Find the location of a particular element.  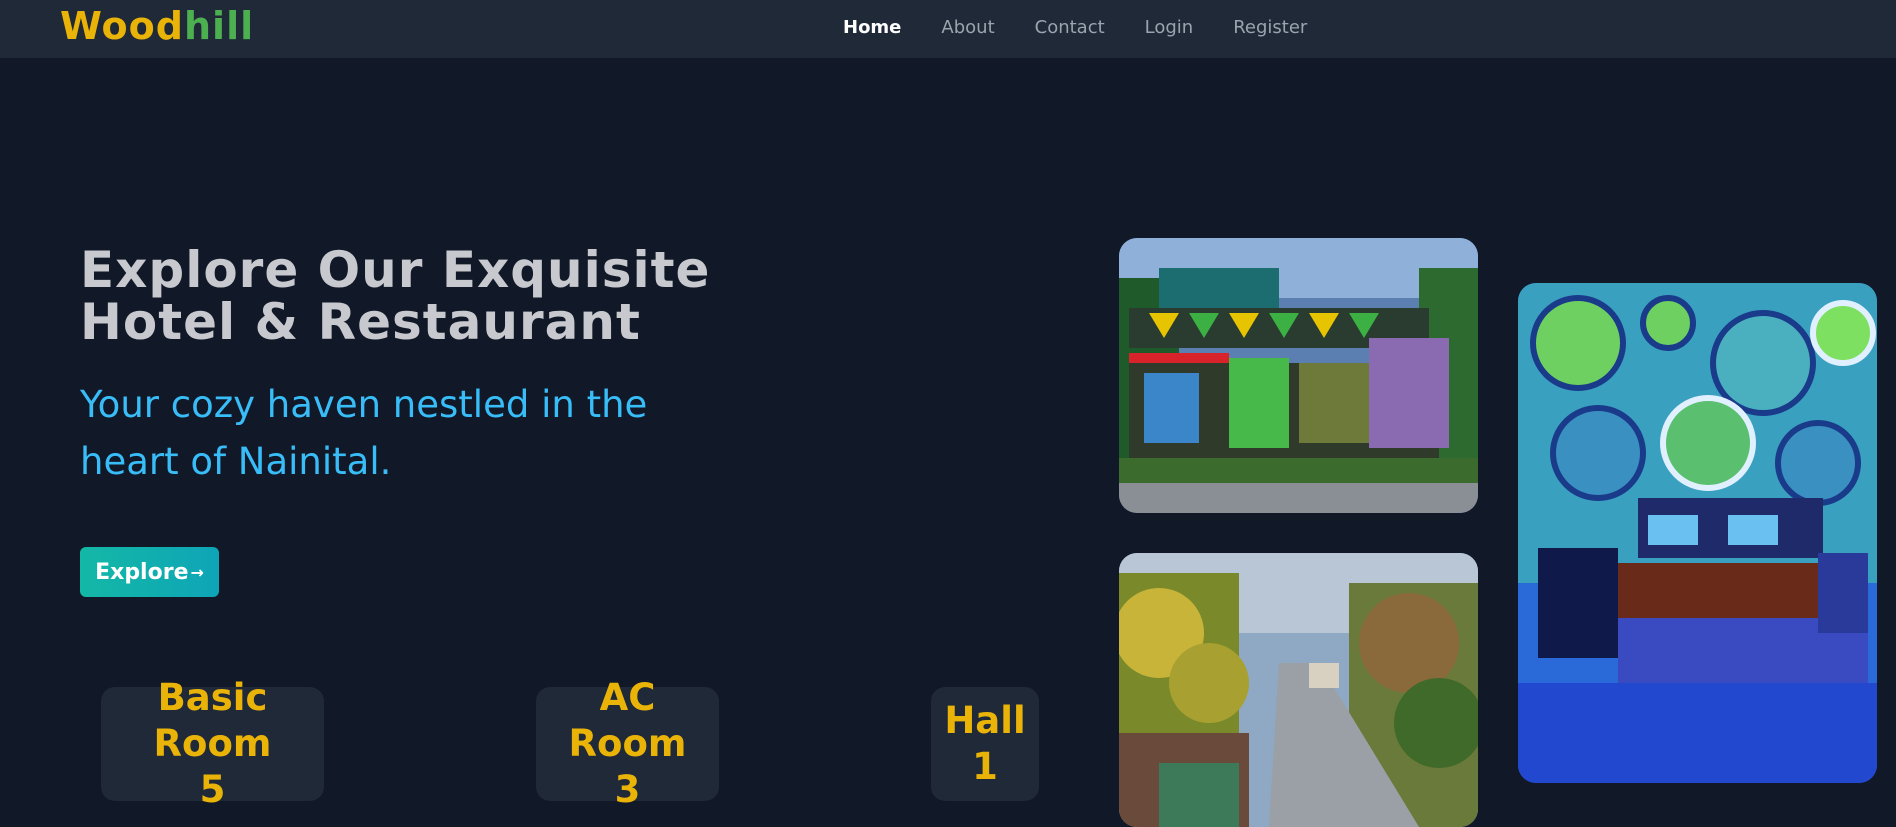

nav-about-link: About is located at coordinates (967, 27).